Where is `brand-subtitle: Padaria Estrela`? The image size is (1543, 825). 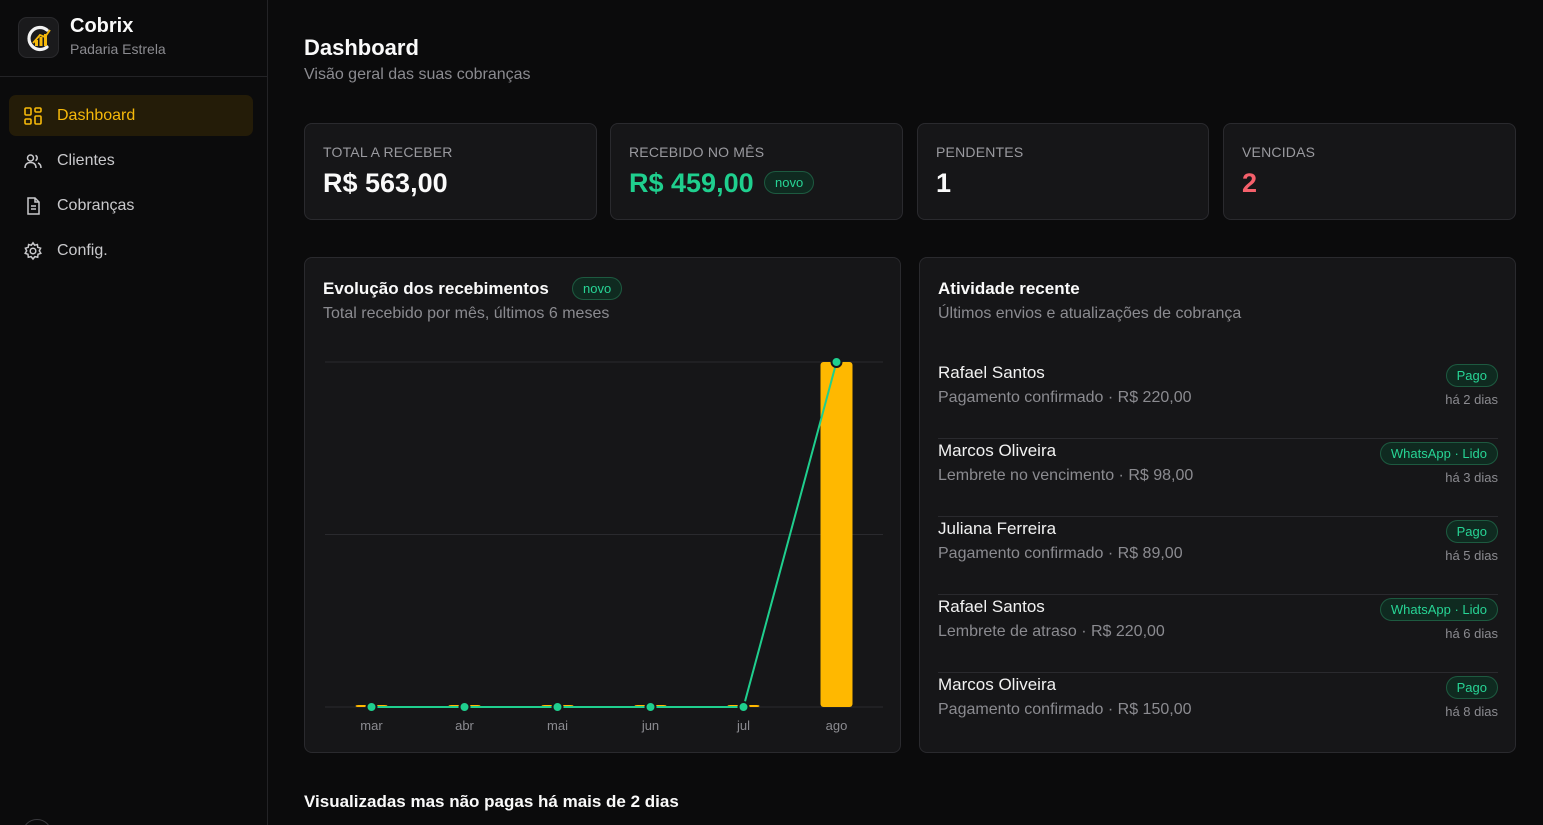 brand-subtitle: Padaria Estrela is located at coordinates (118, 49).